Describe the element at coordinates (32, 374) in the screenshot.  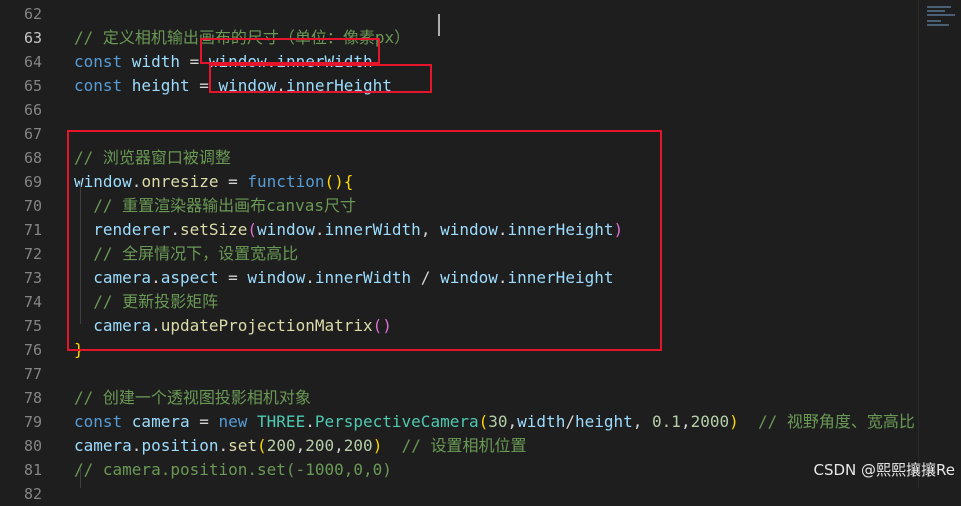
I see `line-number: 77` at that location.